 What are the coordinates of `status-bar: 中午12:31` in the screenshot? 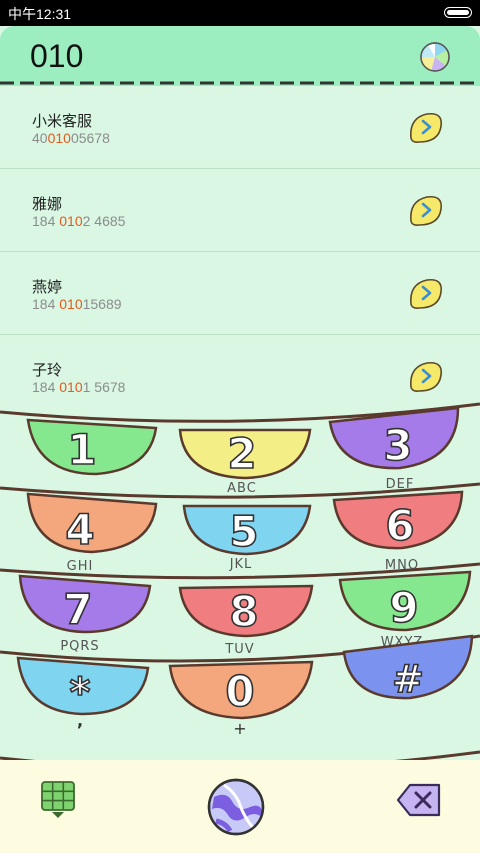 It's located at (240, 13).